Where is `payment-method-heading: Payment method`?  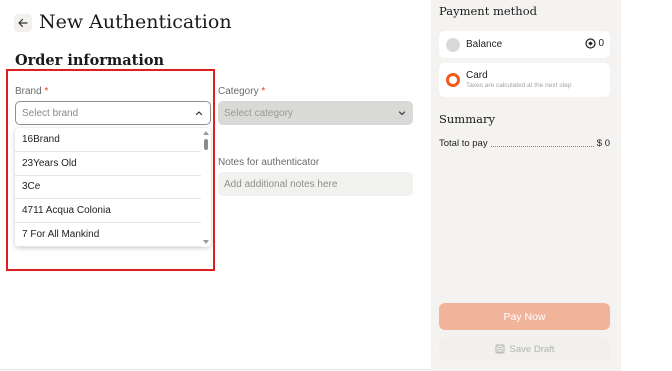
payment-method-heading: Payment method is located at coordinates (488, 11).